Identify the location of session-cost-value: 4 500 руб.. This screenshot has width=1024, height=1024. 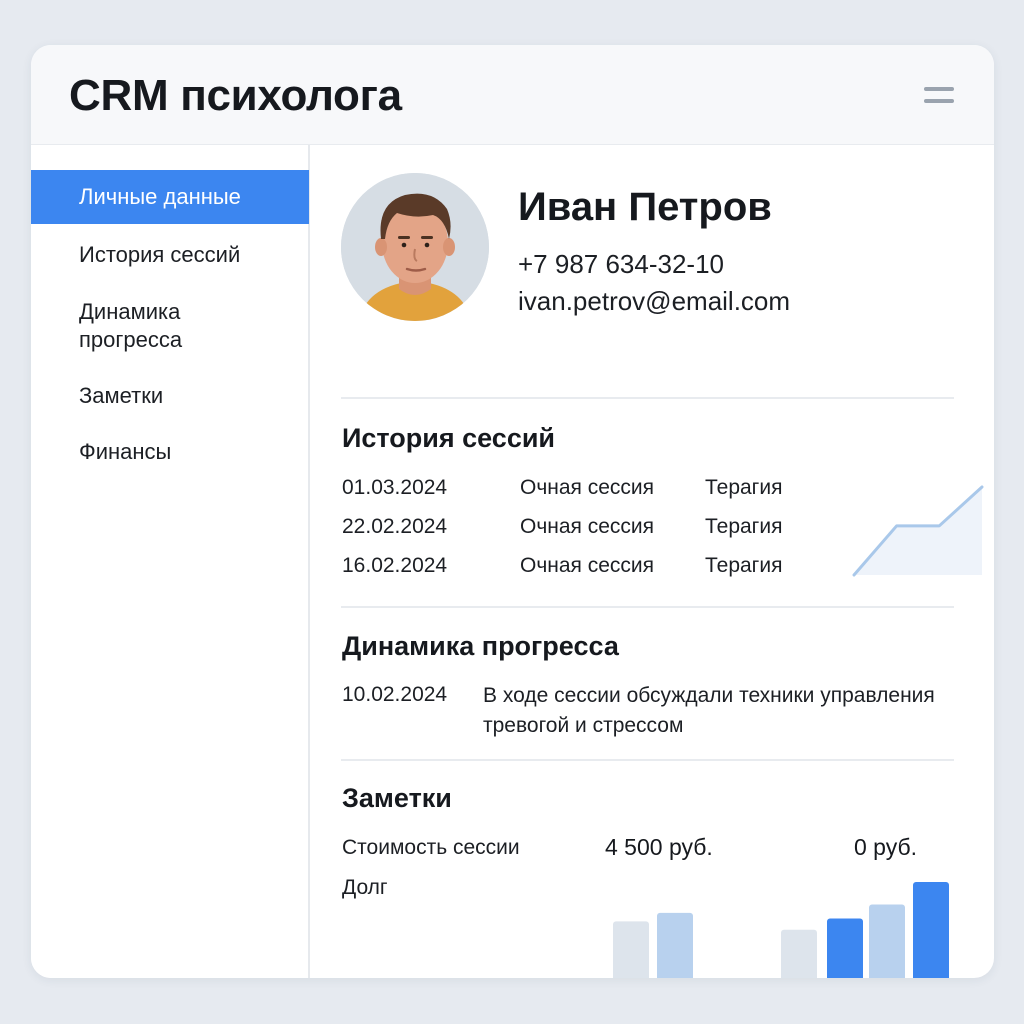
(659, 847).